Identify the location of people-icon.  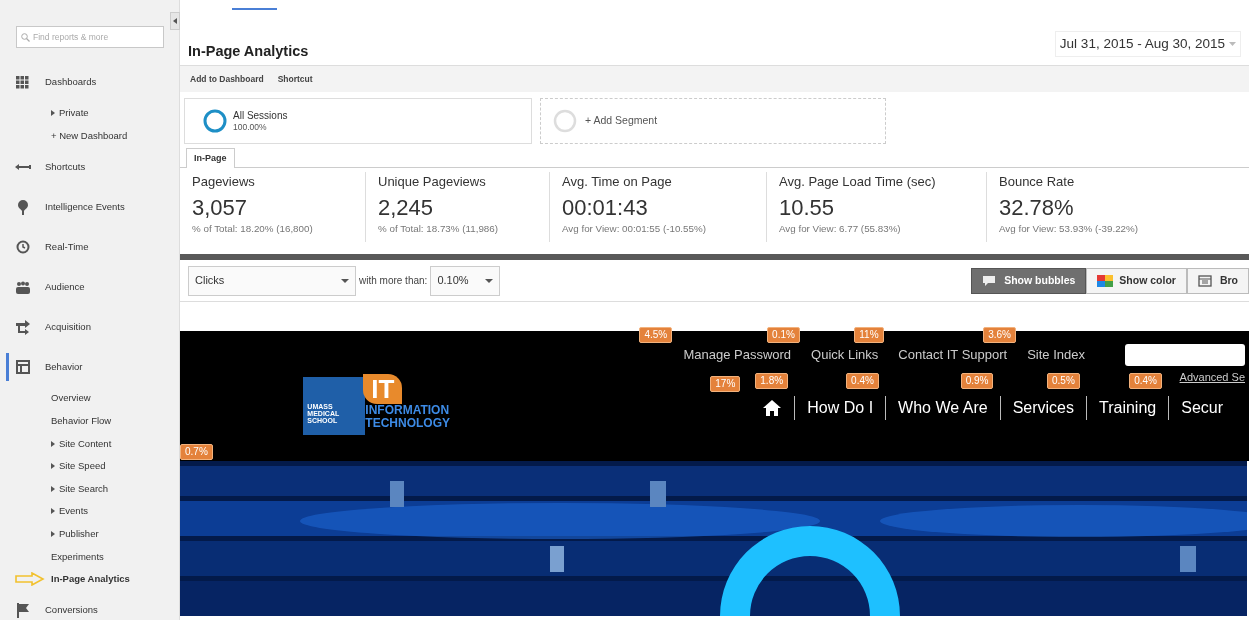
(22, 287).